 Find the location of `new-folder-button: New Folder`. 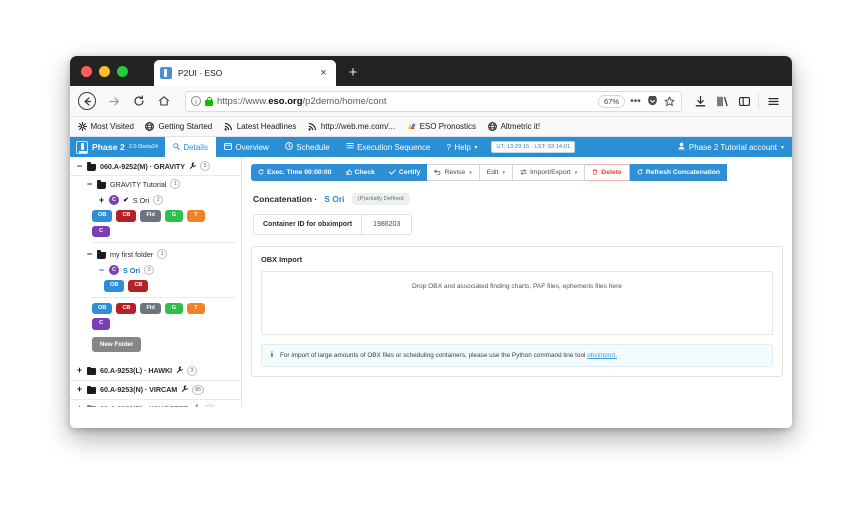

new-folder-button: New Folder is located at coordinates (117, 344).